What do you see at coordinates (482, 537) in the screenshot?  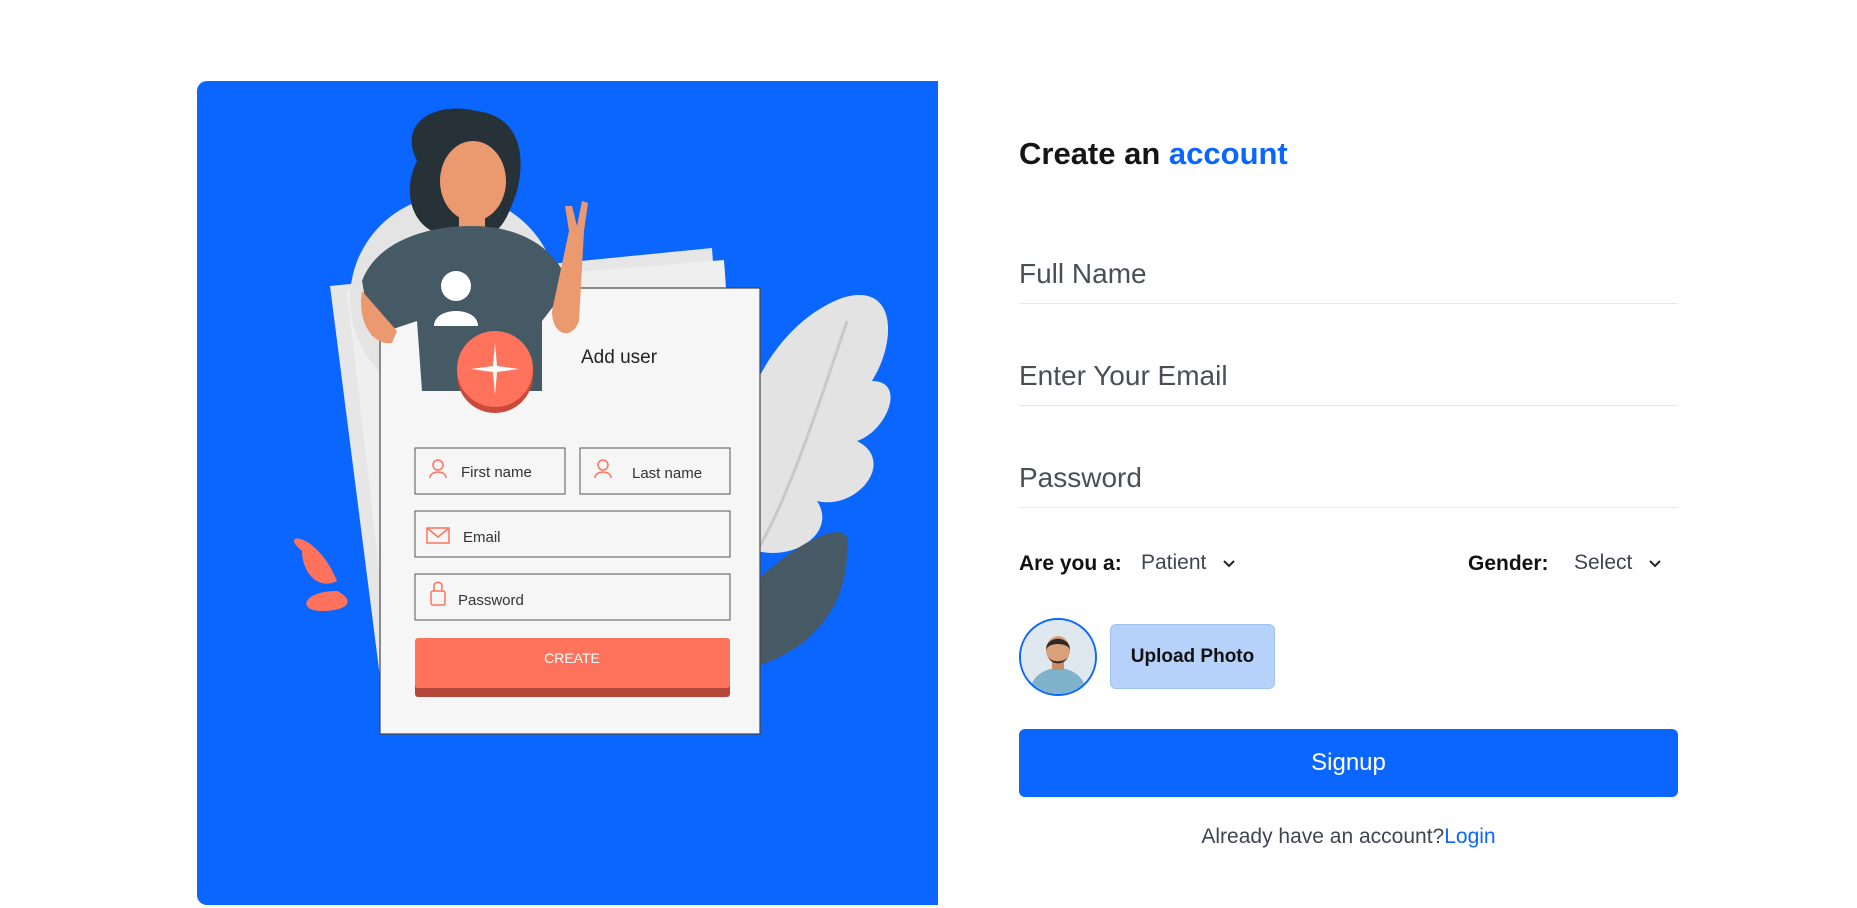 I see `svg-text: Email` at bounding box center [482, 537].